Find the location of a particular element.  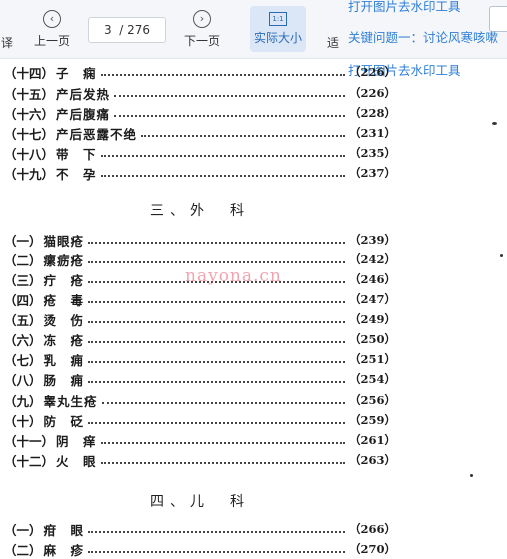

chevron-right-icon: › is located at coordinates (202, 19).